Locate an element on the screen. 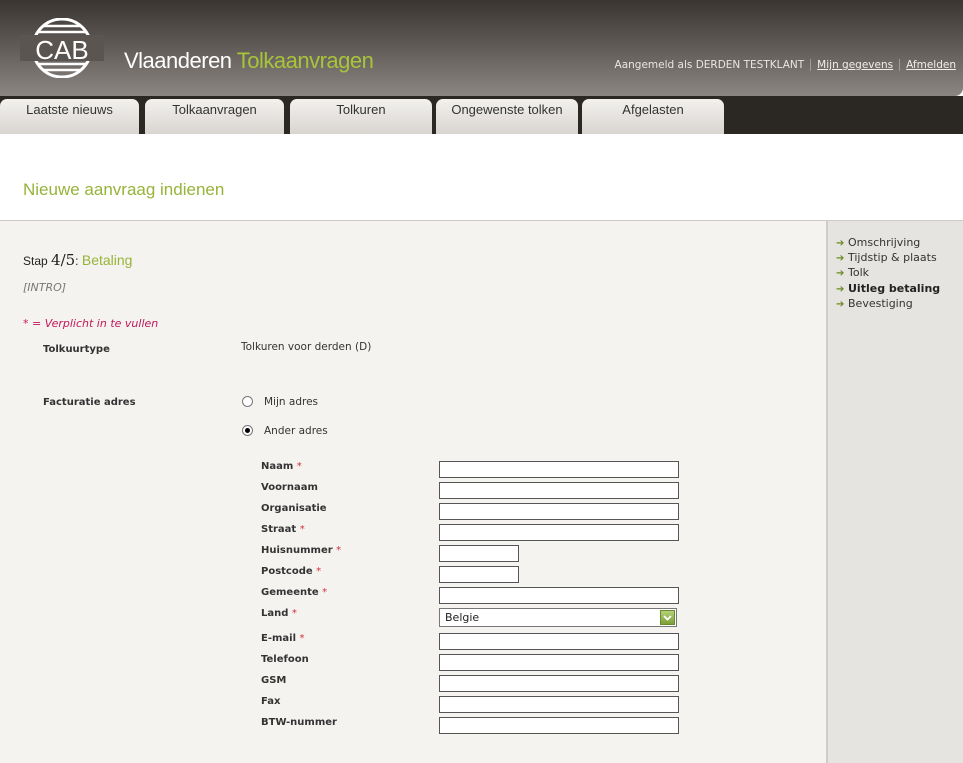 The width and height of the screenshot is (963, 763). btw-nummer-input is located at coordinates (559, 725).